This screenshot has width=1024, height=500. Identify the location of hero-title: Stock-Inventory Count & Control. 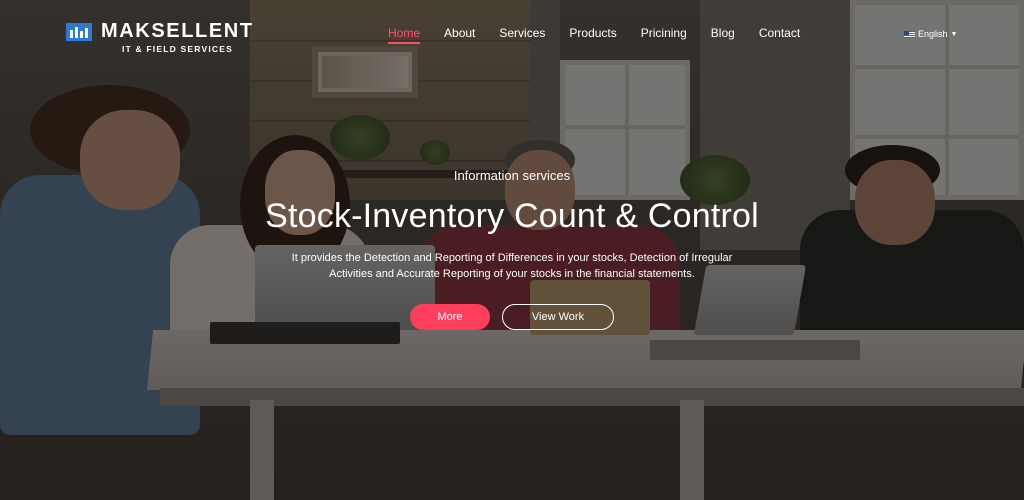
(512, 216).